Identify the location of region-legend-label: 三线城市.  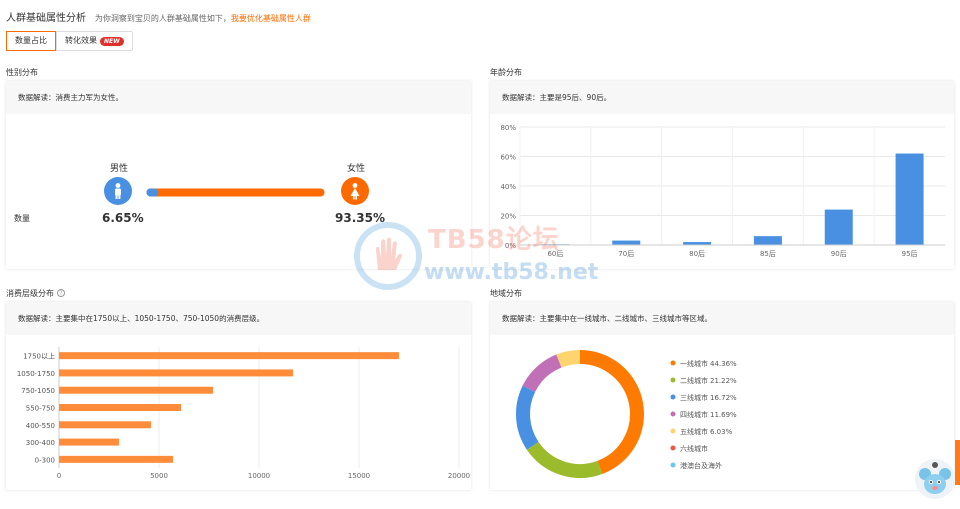
(694, 397).